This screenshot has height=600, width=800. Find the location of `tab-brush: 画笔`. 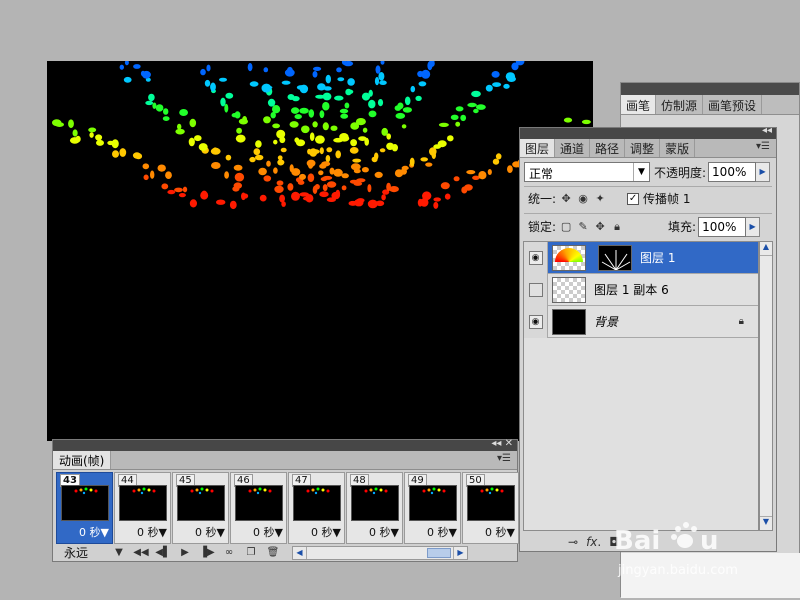

tab-brush: 画笔 is located at coordinates (639, 104).